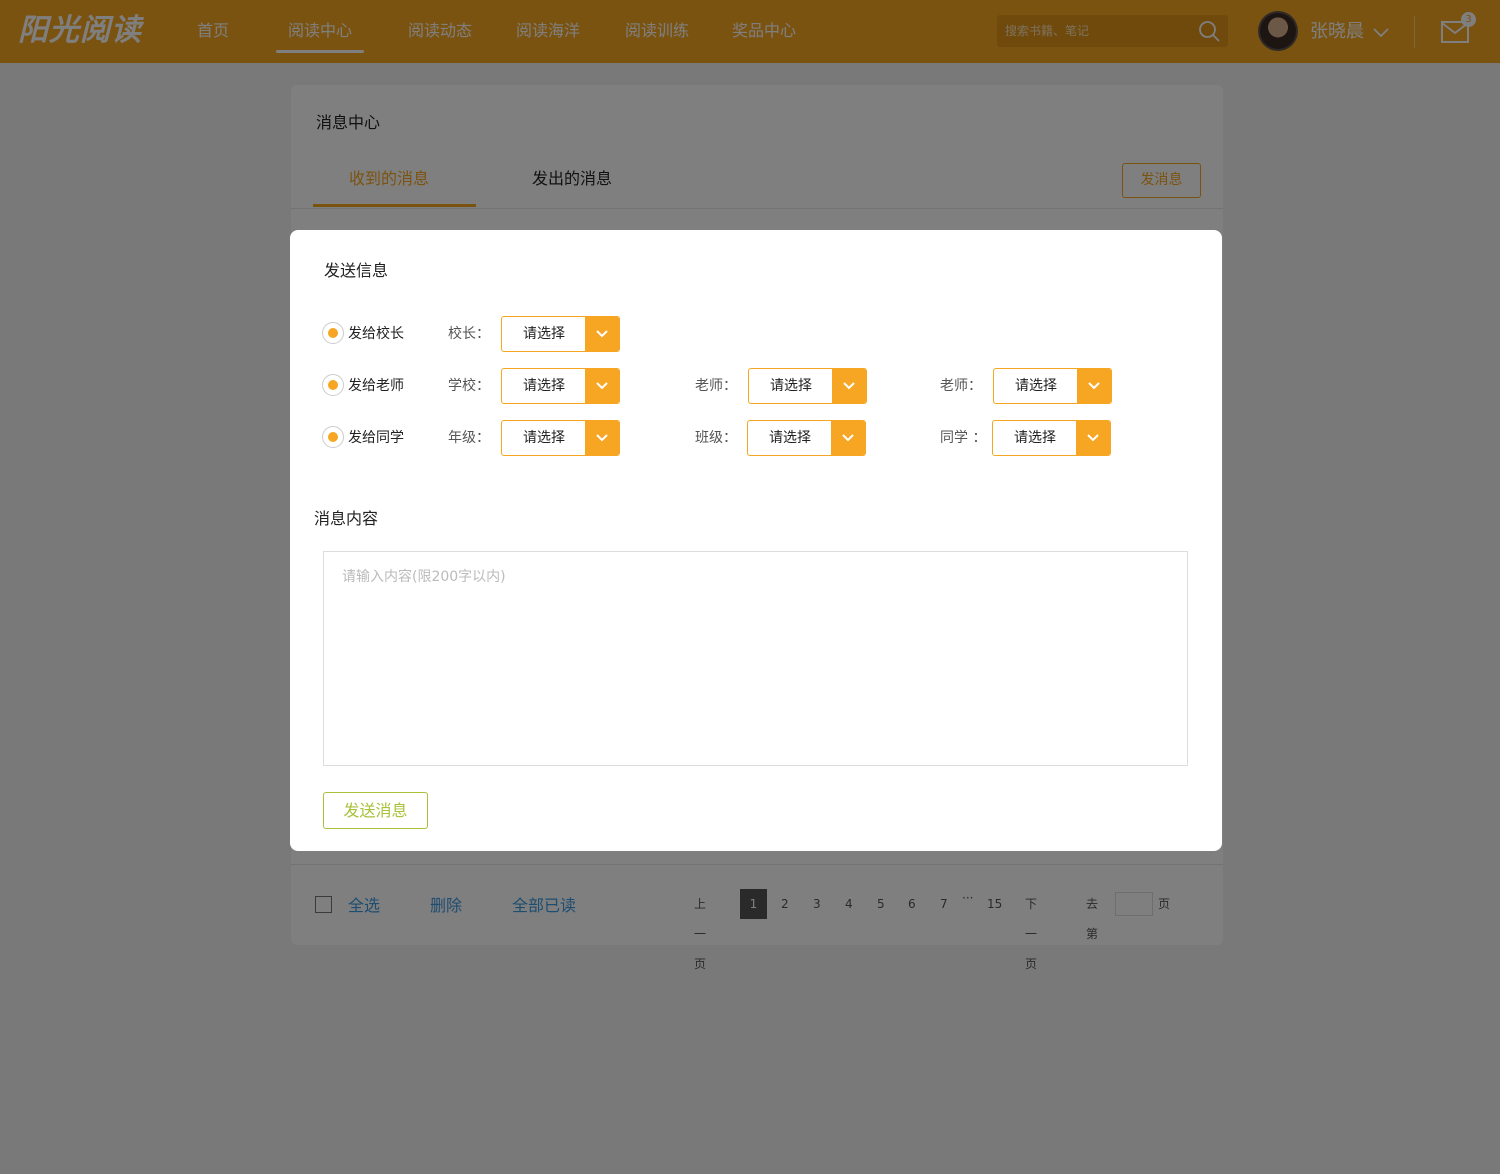 This screenshot has width=1500, height=1174. What do you see at coordinates (469, 334) in the screenshot?
I see `principal-label: 校长：` at bounding box center [469, 334].